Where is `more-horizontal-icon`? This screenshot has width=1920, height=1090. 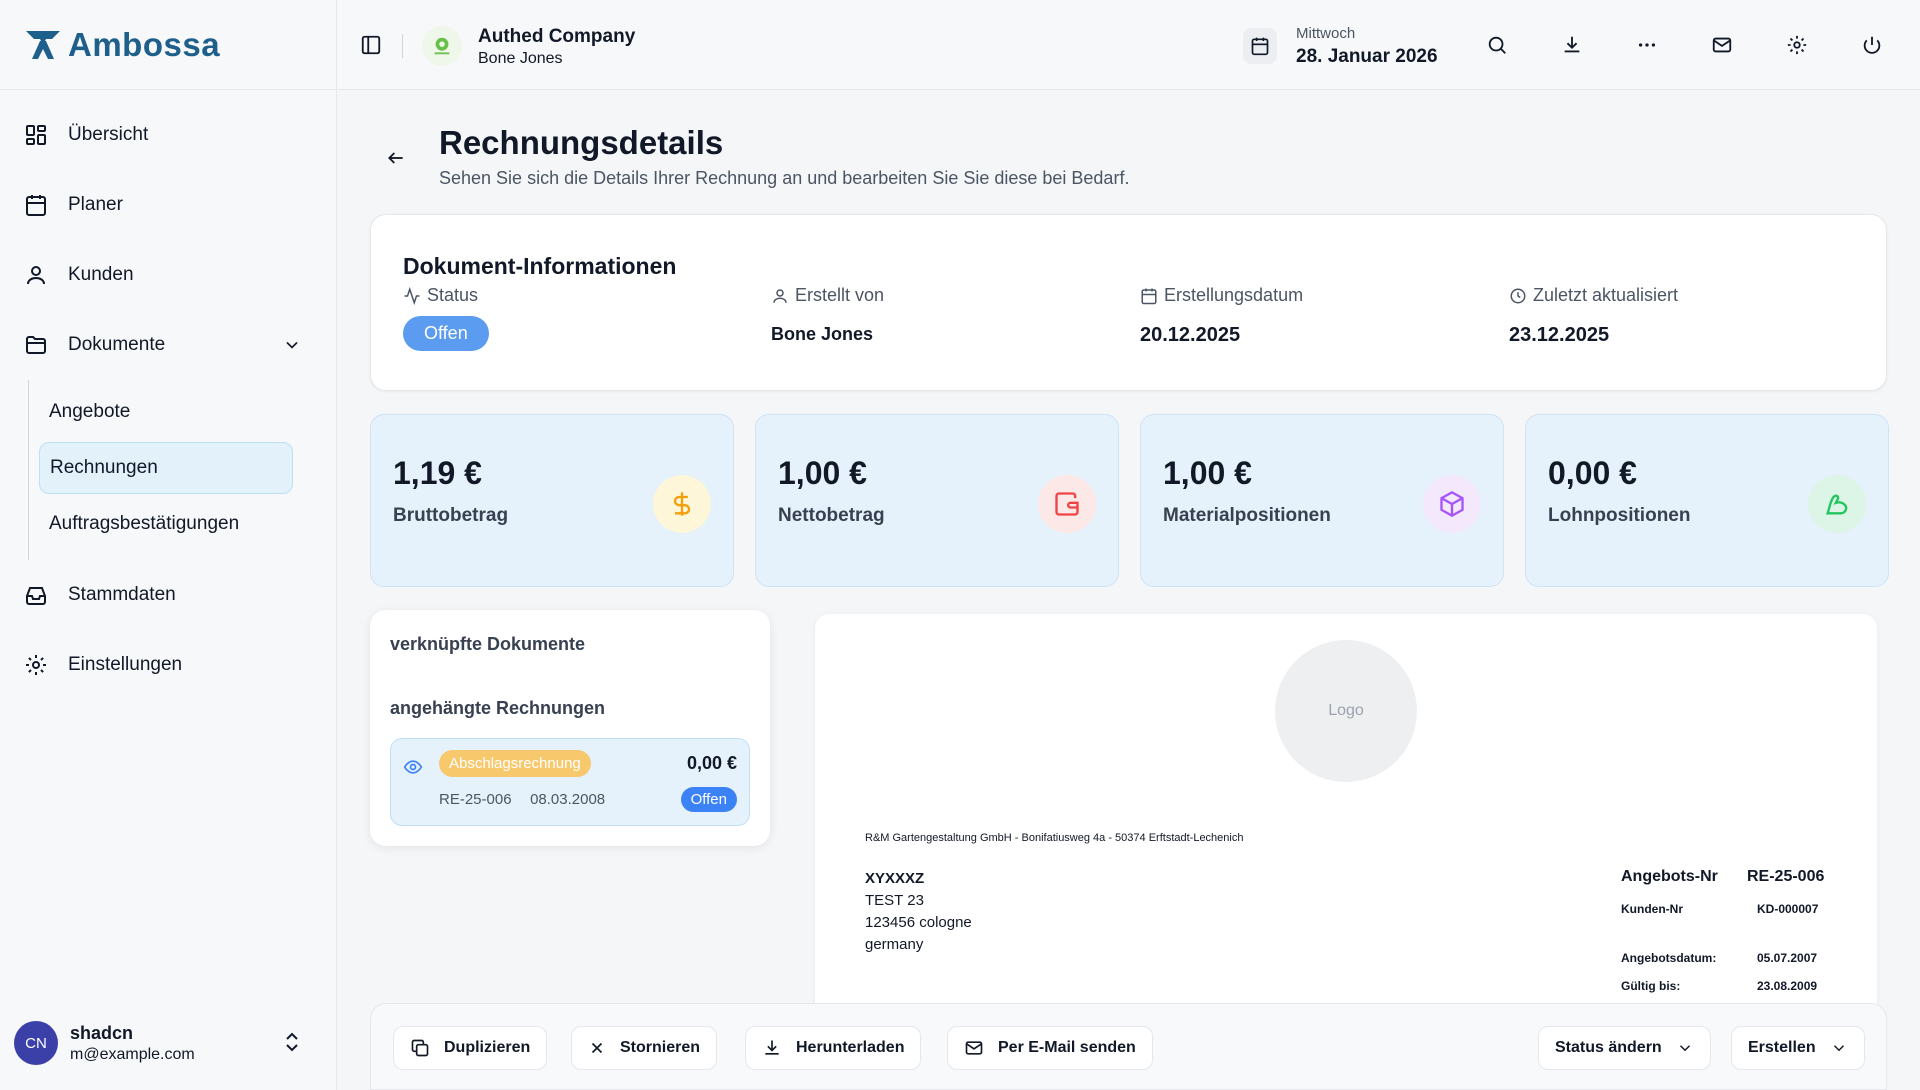 more-horizontal-icon is located at coordinates (1647, 45).